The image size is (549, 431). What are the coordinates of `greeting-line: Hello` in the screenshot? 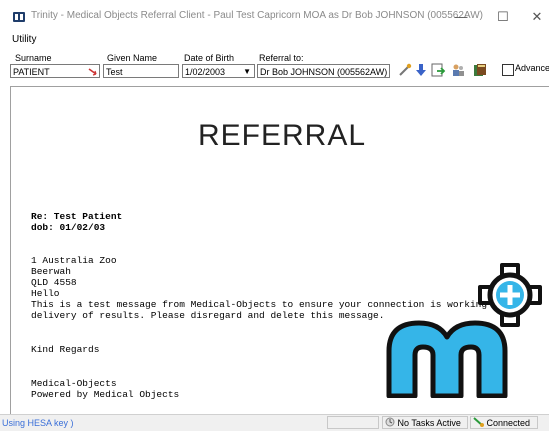 It's located at (45, 293).